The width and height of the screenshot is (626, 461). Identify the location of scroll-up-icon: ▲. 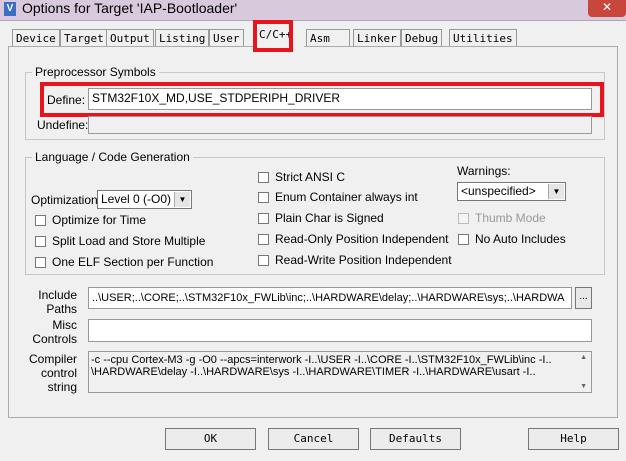
(583, 357).